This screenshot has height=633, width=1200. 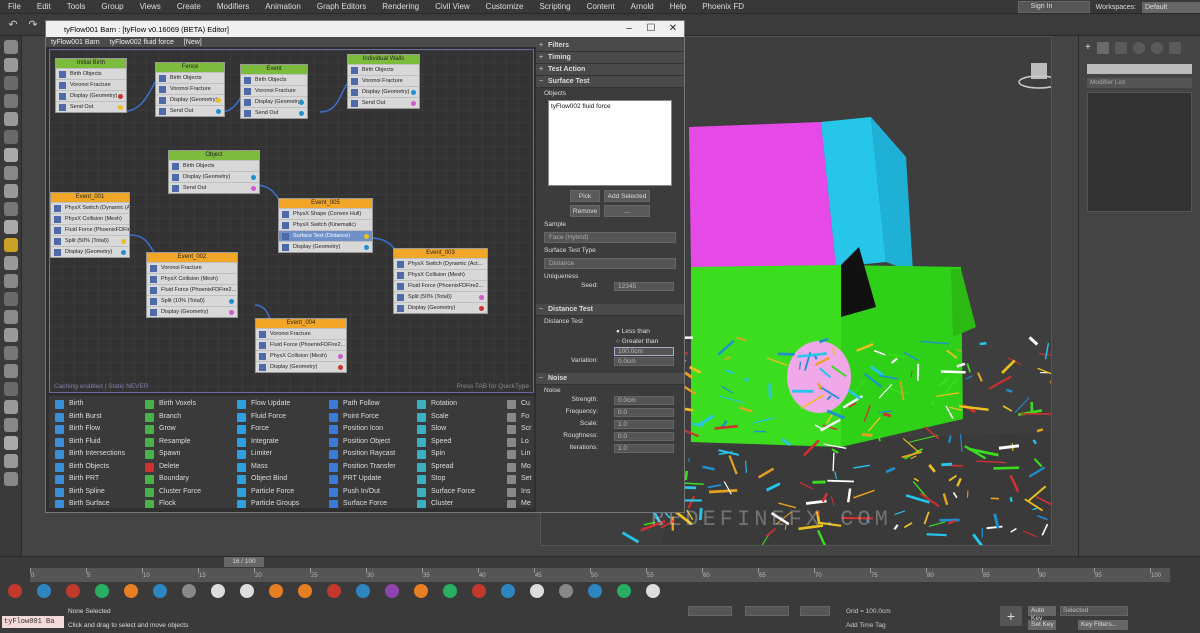 I want to click on operator-item: Birth Surface, so click(x=89, y=503).